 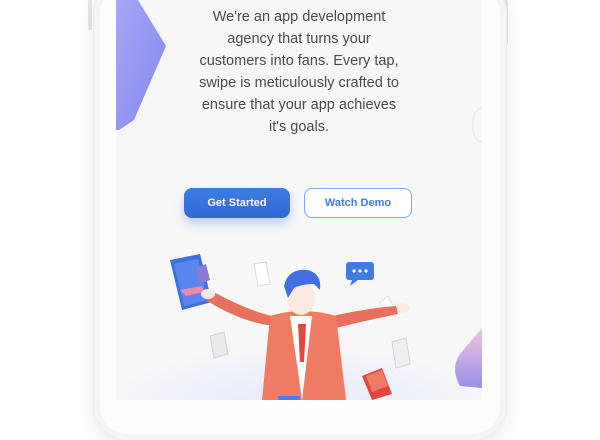 What do you see at coordinates (299, 83) in the screenshot?
I see `hero-line: swipe is meticulously crafted to` at bounding box center [299, 83].